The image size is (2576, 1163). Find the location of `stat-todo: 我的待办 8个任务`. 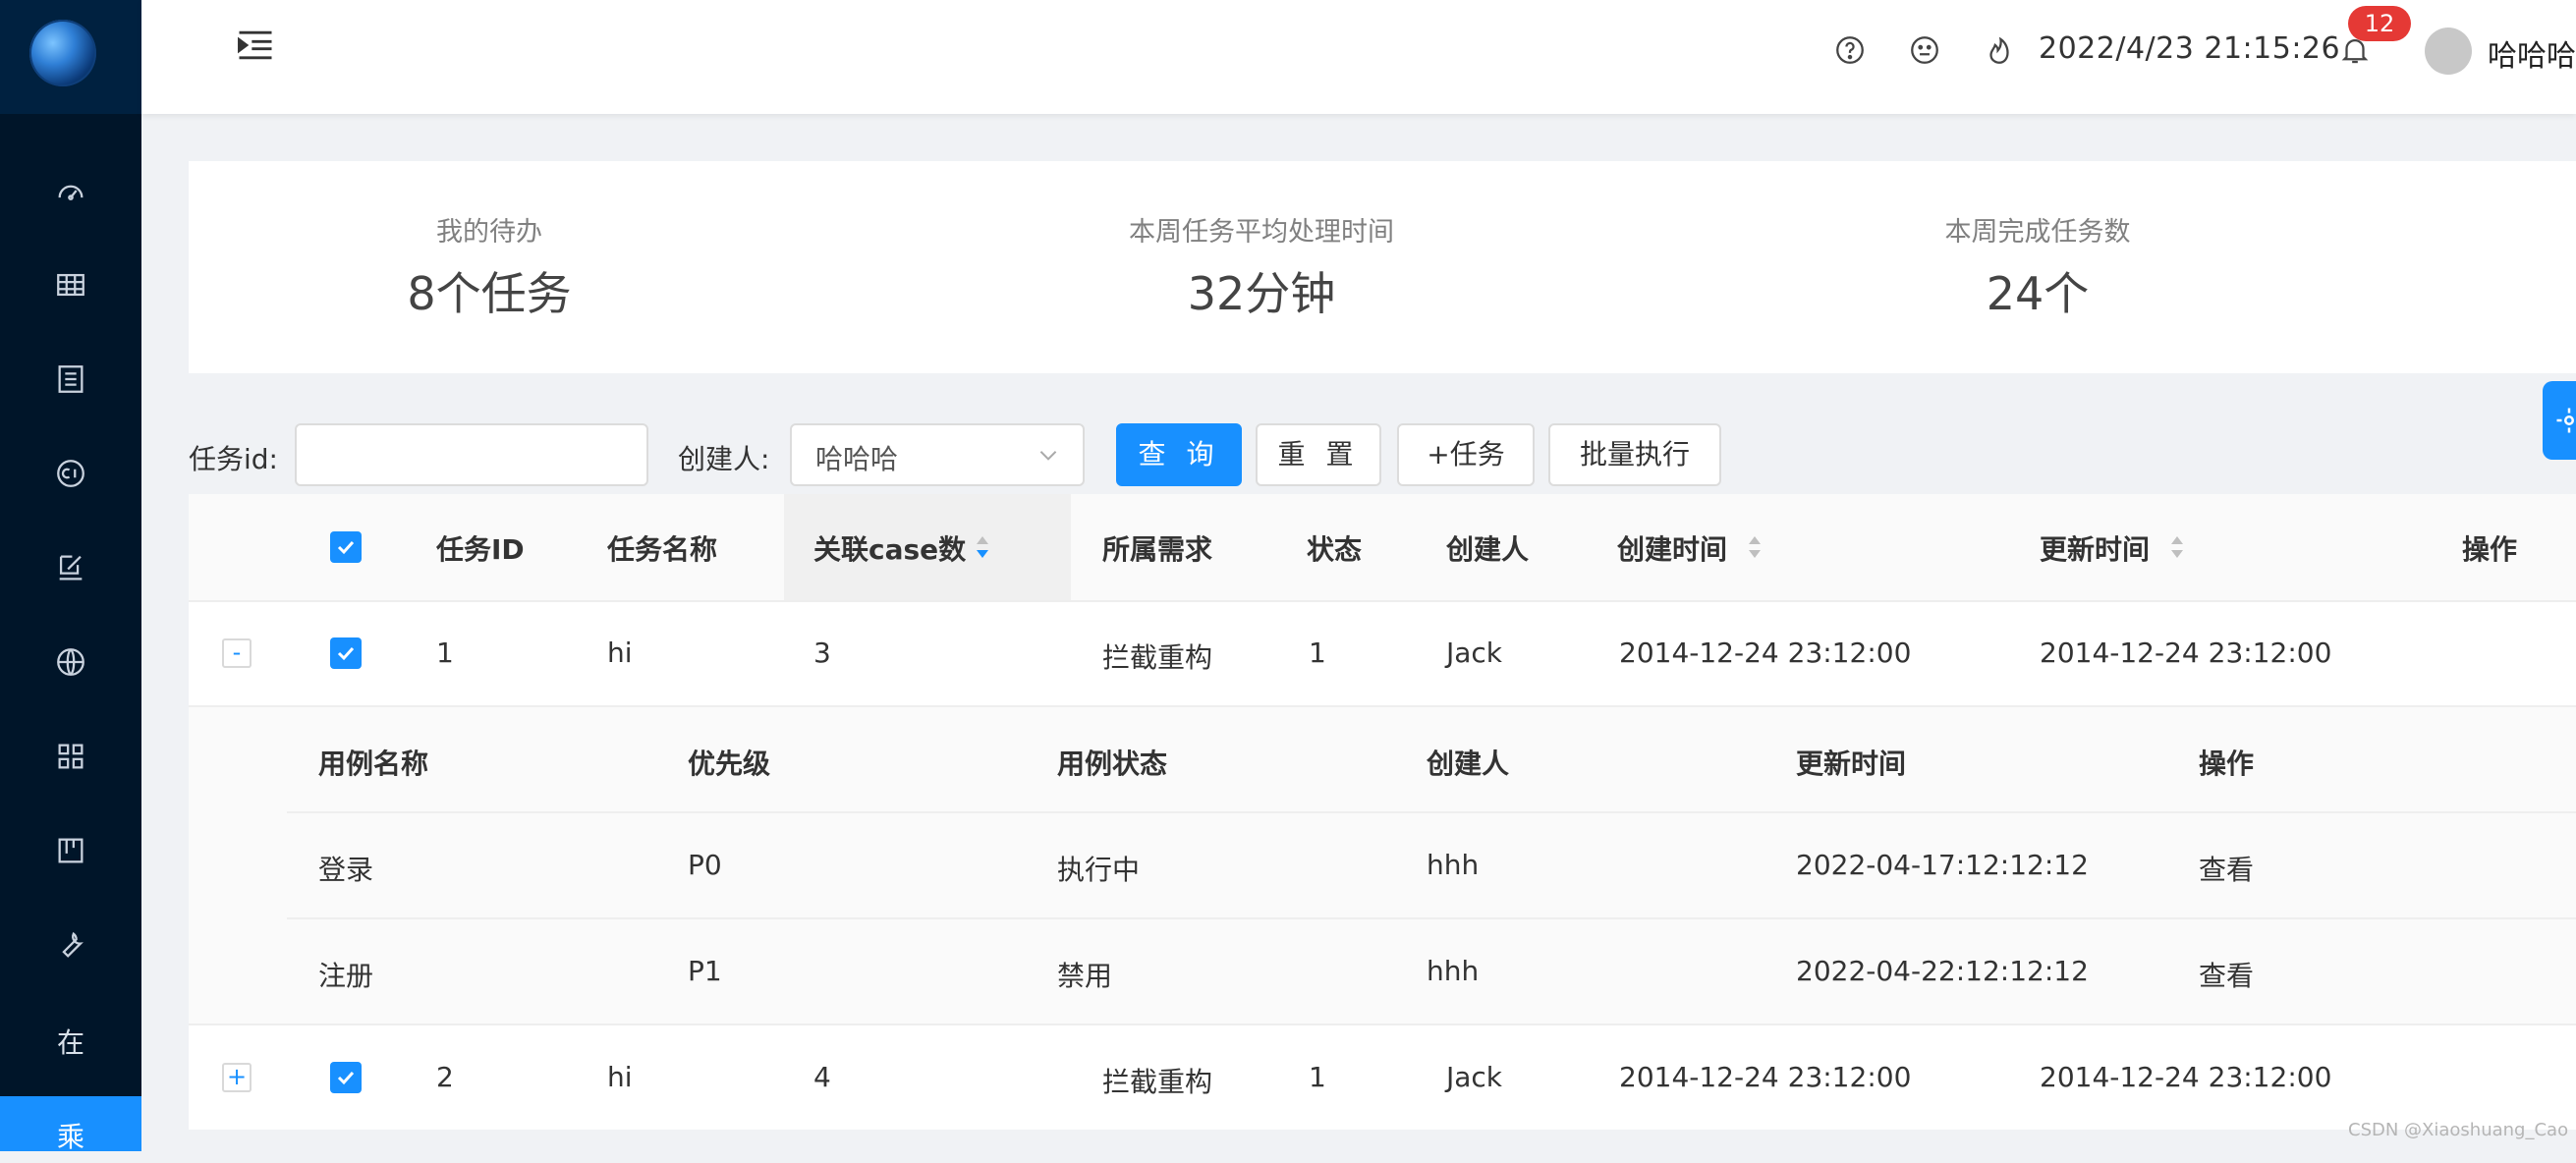

stat-todo: 我的待办 8个任务 is located at coordinates (489, 242).